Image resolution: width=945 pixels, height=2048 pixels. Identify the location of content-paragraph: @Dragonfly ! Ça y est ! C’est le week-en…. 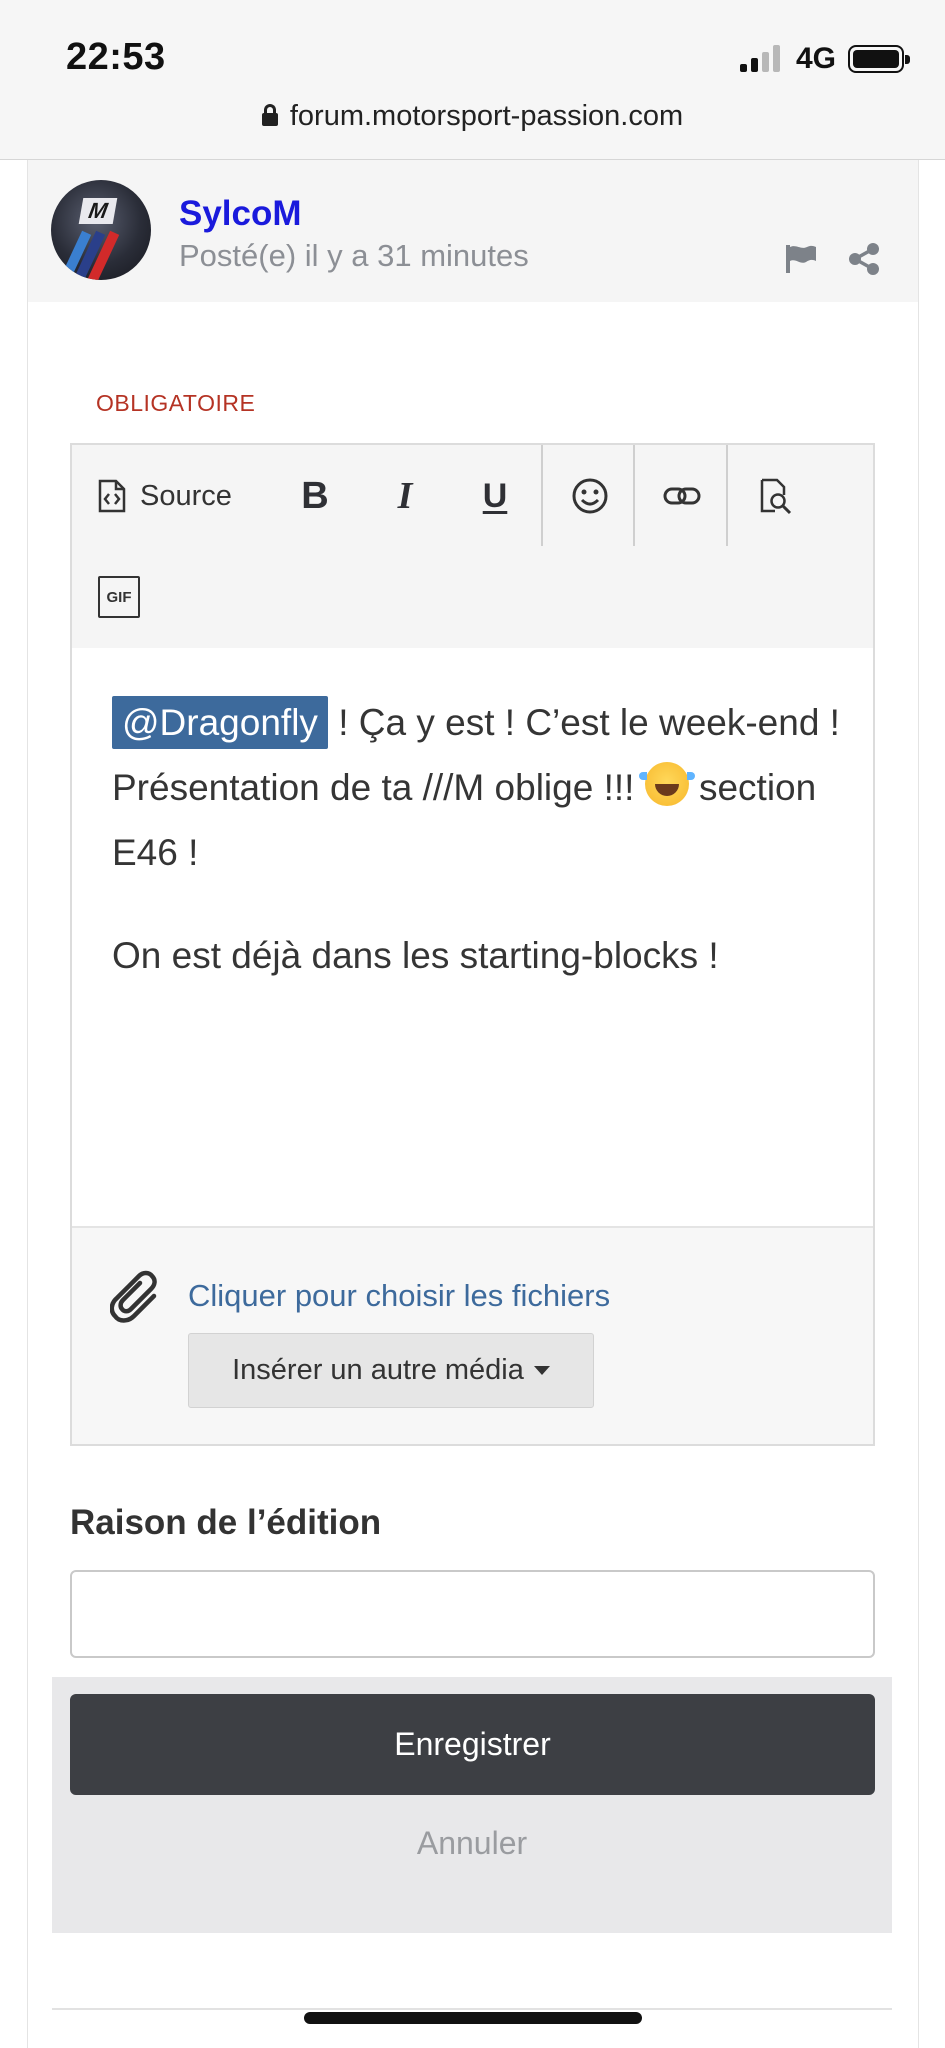
(482, 787).